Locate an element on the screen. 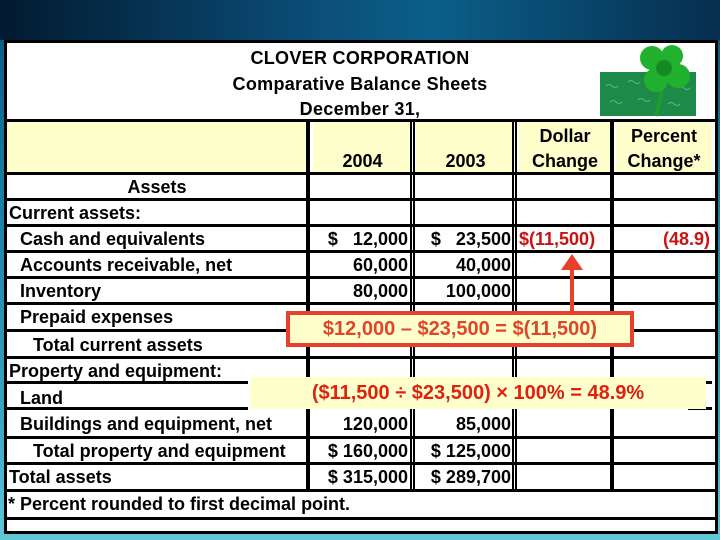 Image resolution: width=720 pixels, height=540 pixels. value-2003: 100,000 is located at coordinates (478, 291).